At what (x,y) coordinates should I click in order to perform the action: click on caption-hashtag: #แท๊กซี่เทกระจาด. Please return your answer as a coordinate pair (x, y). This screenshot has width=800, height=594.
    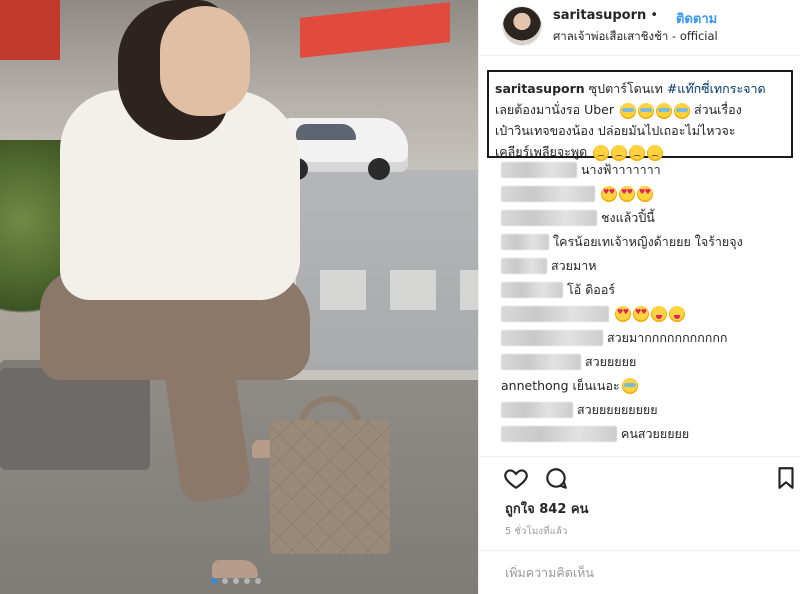
    Looking at the image, I should click on (716, 88).